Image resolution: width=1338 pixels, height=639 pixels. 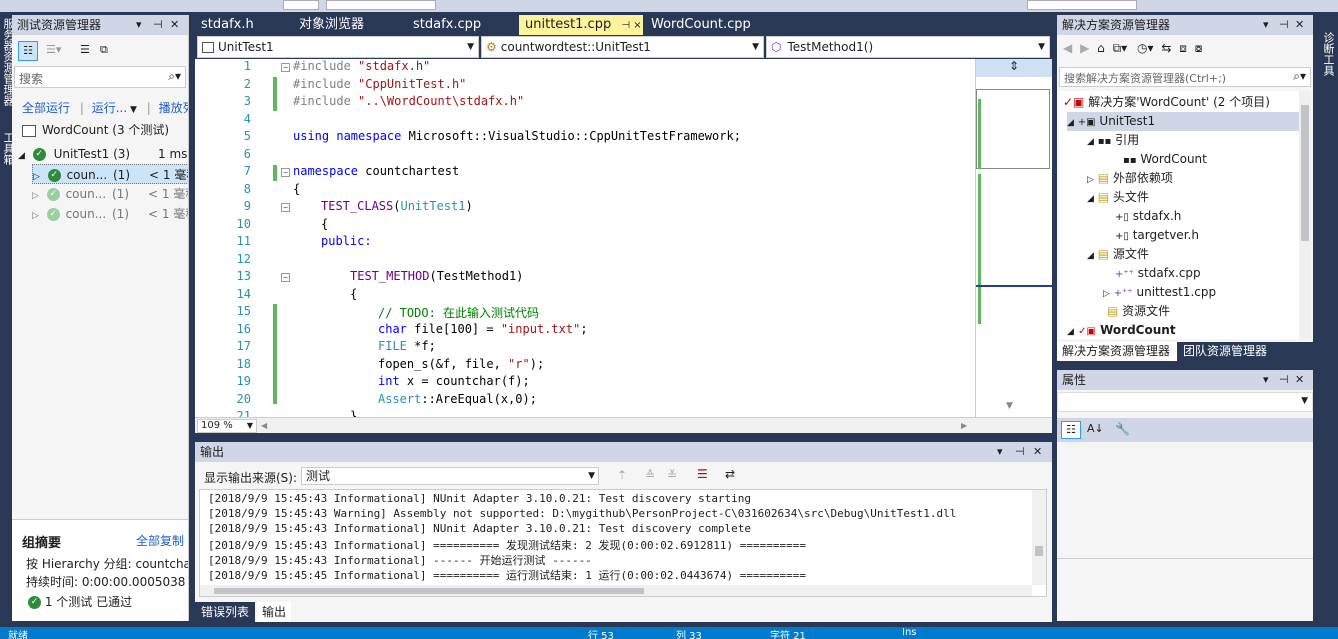 What do you see at coordinates (104, 50) in the screenshot?
I see `window-icon: ⧉` at bounding box center [104, 50].